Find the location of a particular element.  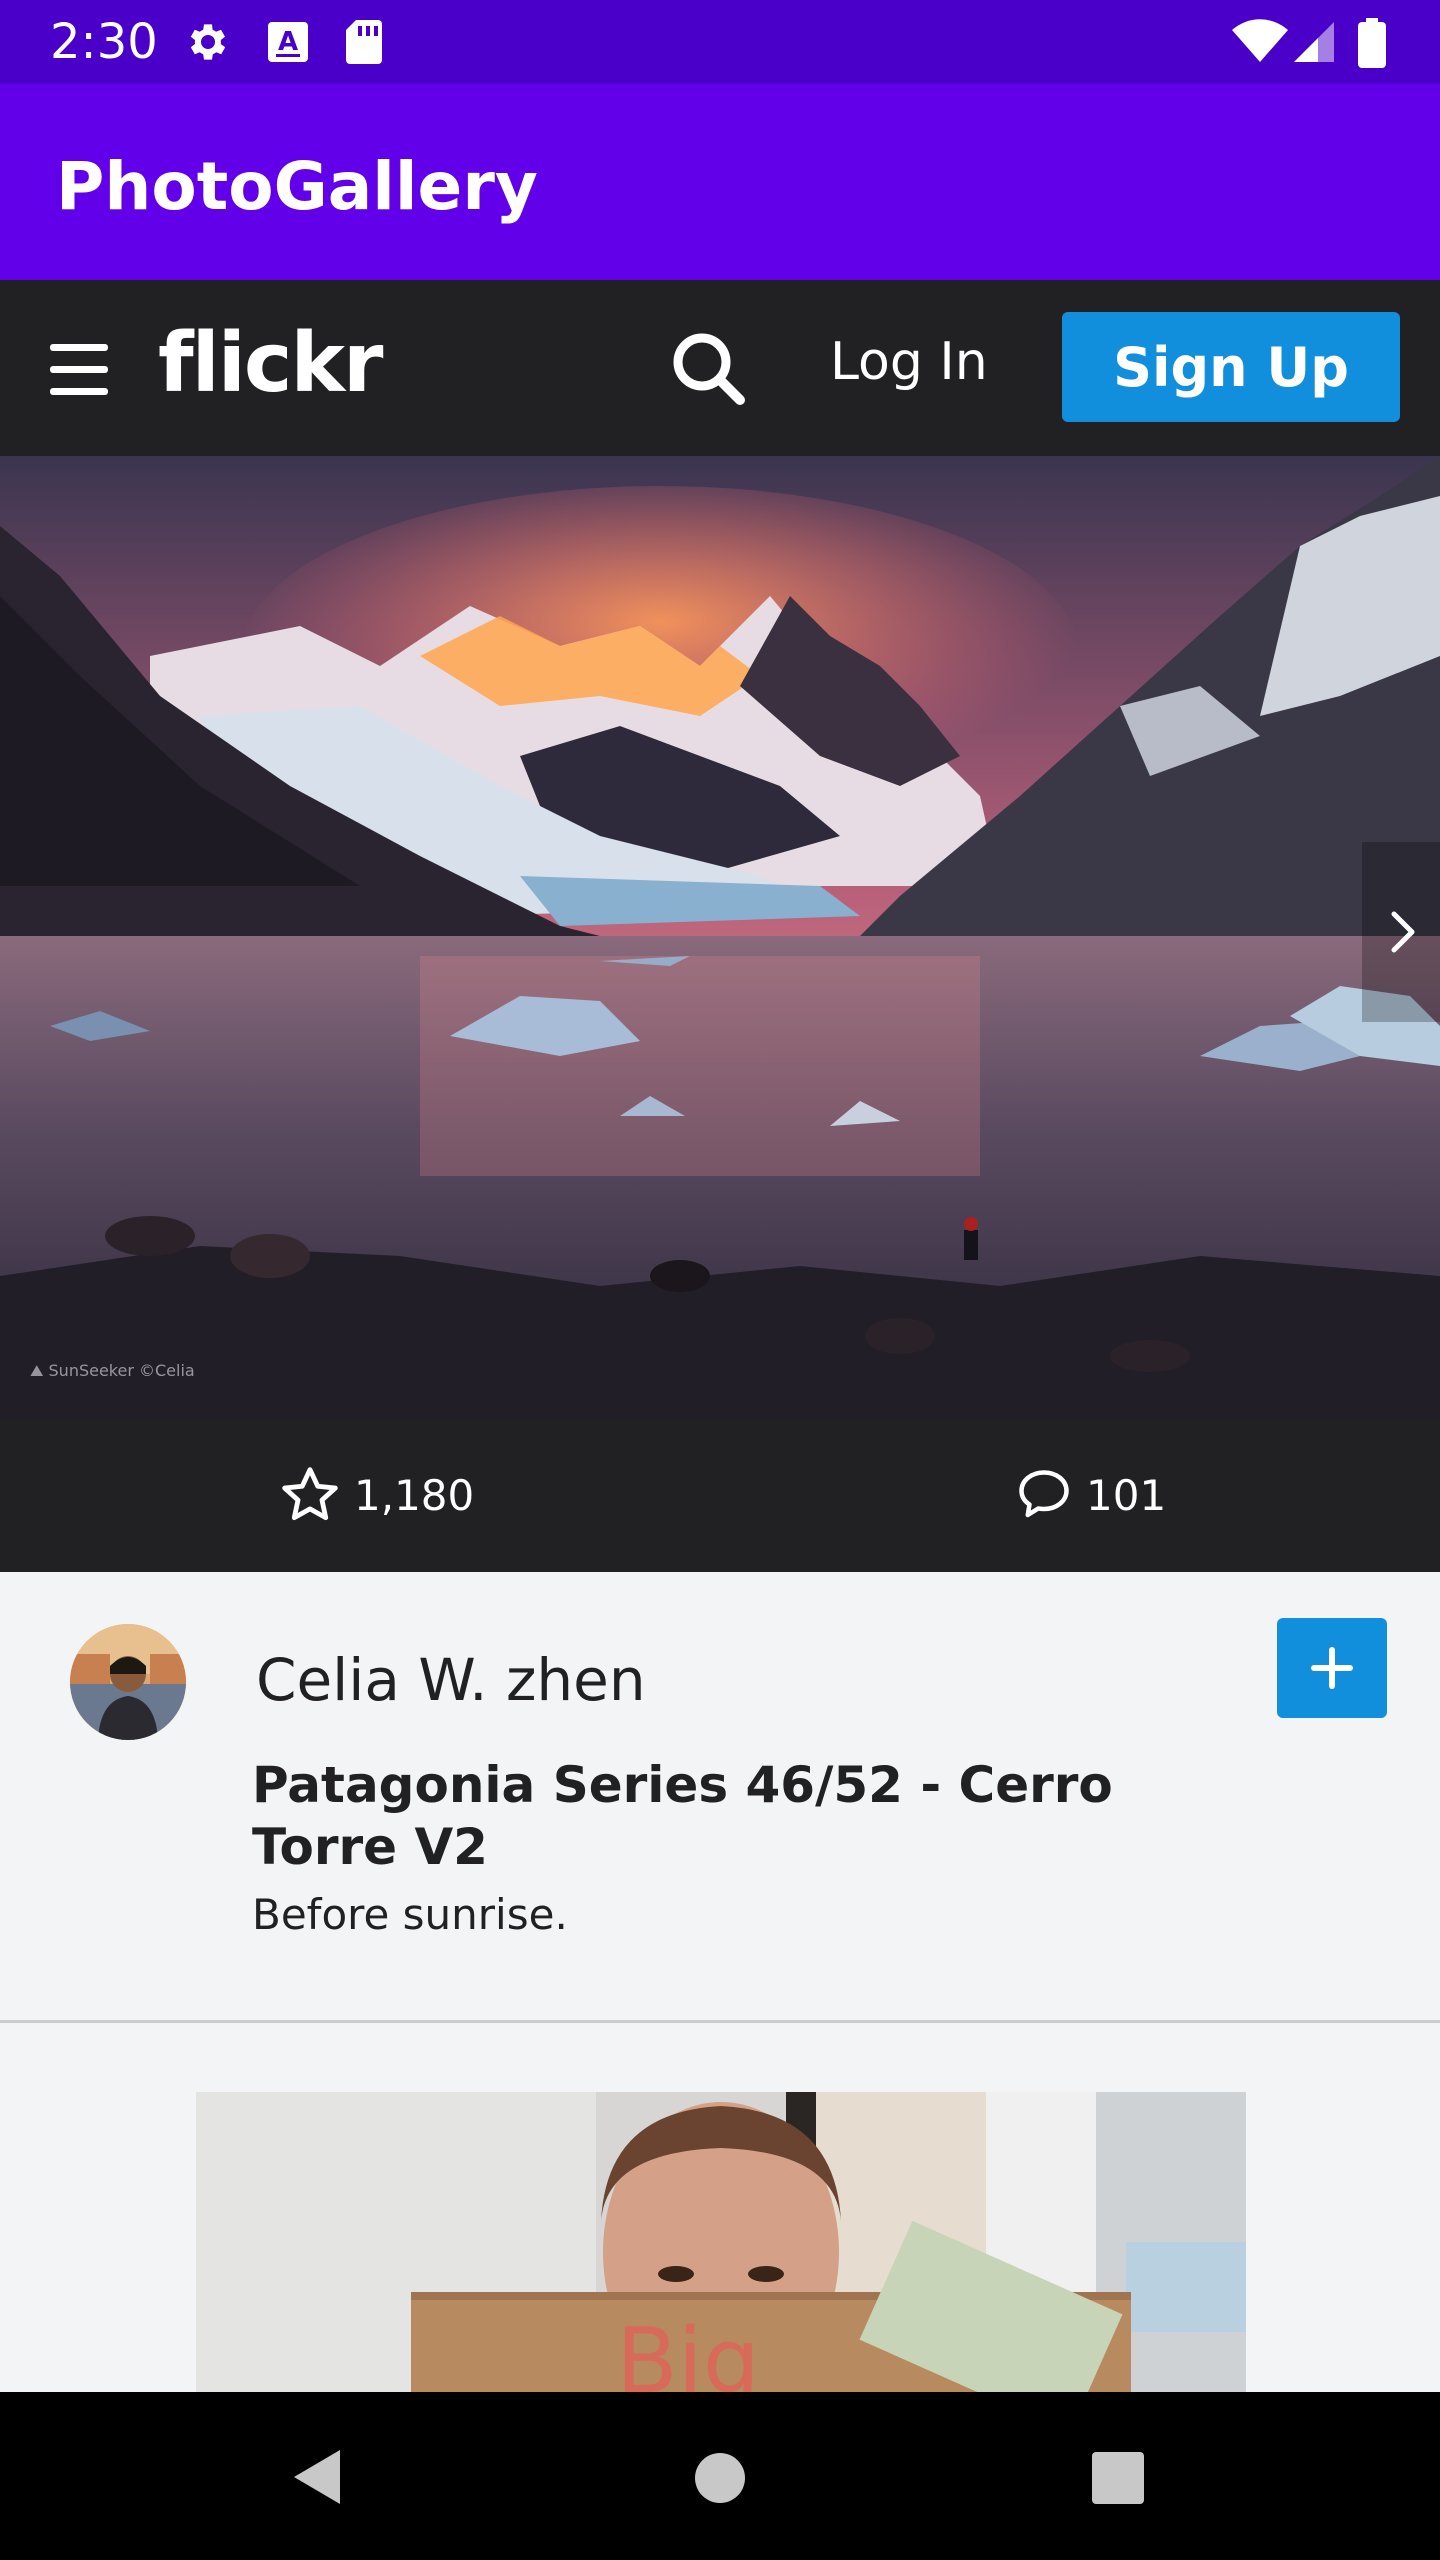

a-font-icon: A is located at coordinates (288, 42).